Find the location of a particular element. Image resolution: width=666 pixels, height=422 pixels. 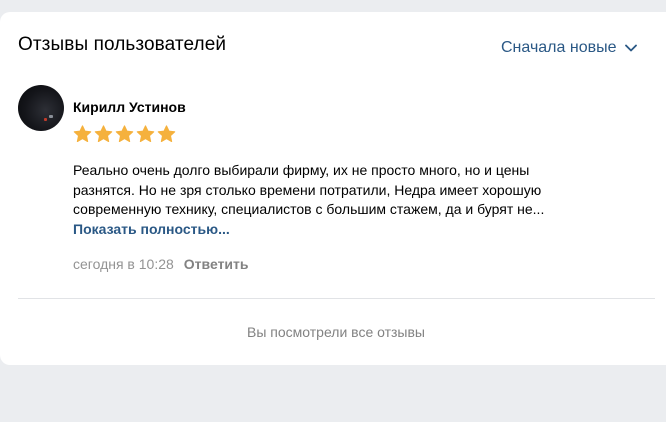

divider is located at coordinates (336, 298).